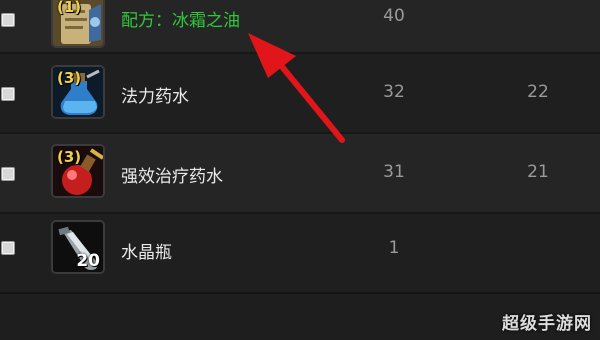  I want to click on item-name: 强效治疗药水, so click(172, 174).